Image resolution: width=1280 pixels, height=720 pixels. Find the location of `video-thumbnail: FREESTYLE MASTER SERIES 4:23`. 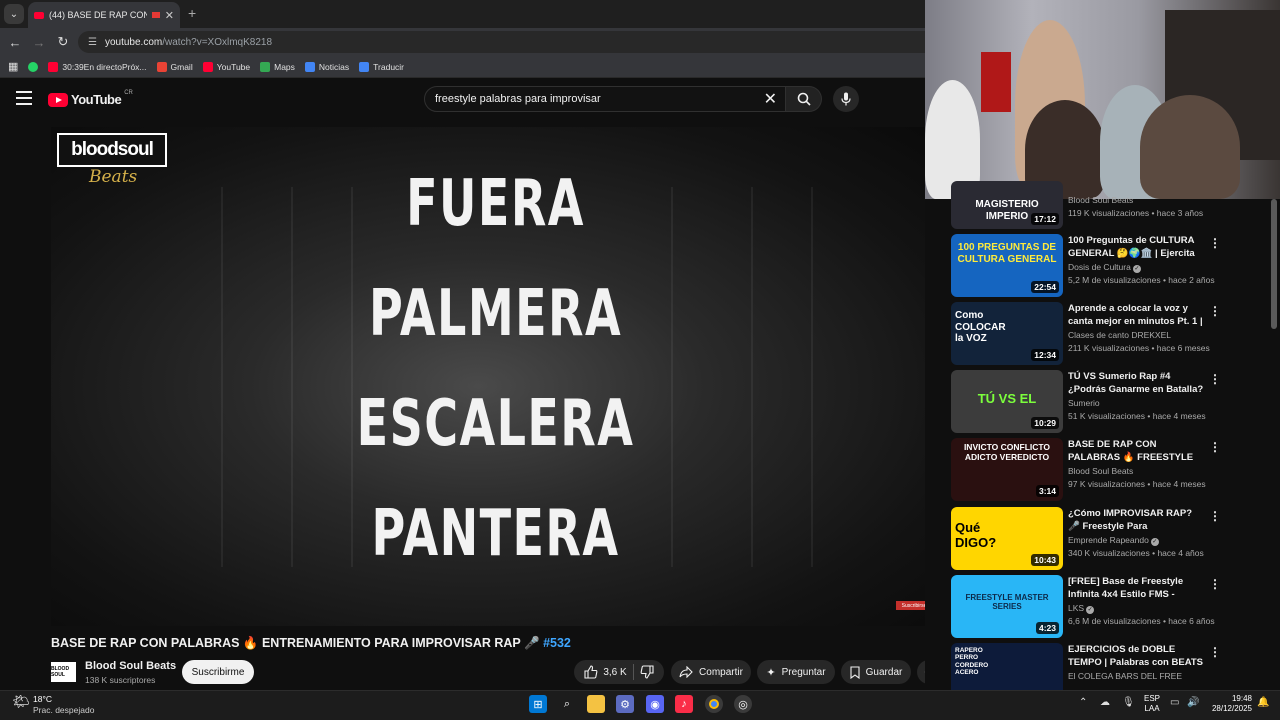

video-thumbnail: FREESTYLE MASTER SERIES 4:23 is located at coordinates (1007, 606).